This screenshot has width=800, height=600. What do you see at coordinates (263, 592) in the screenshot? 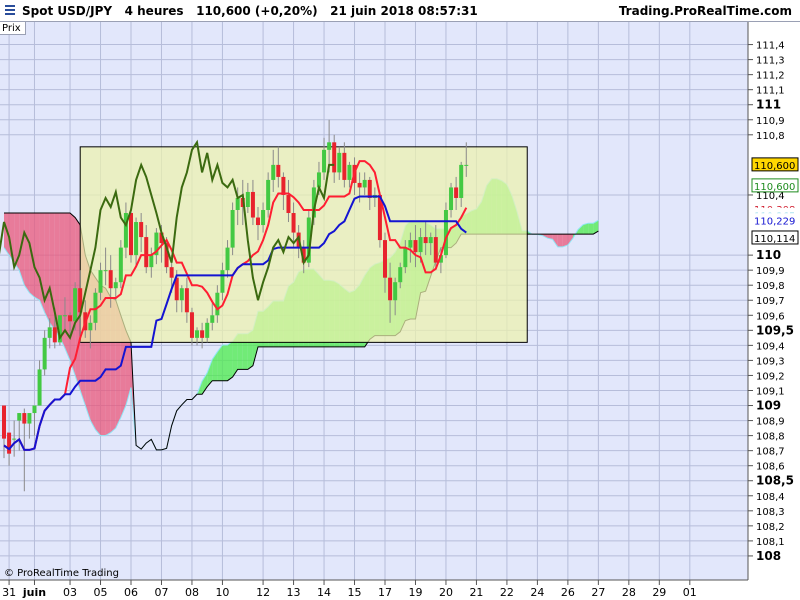
I see `x-tick-label: 12` at bounding box center [263, 592].